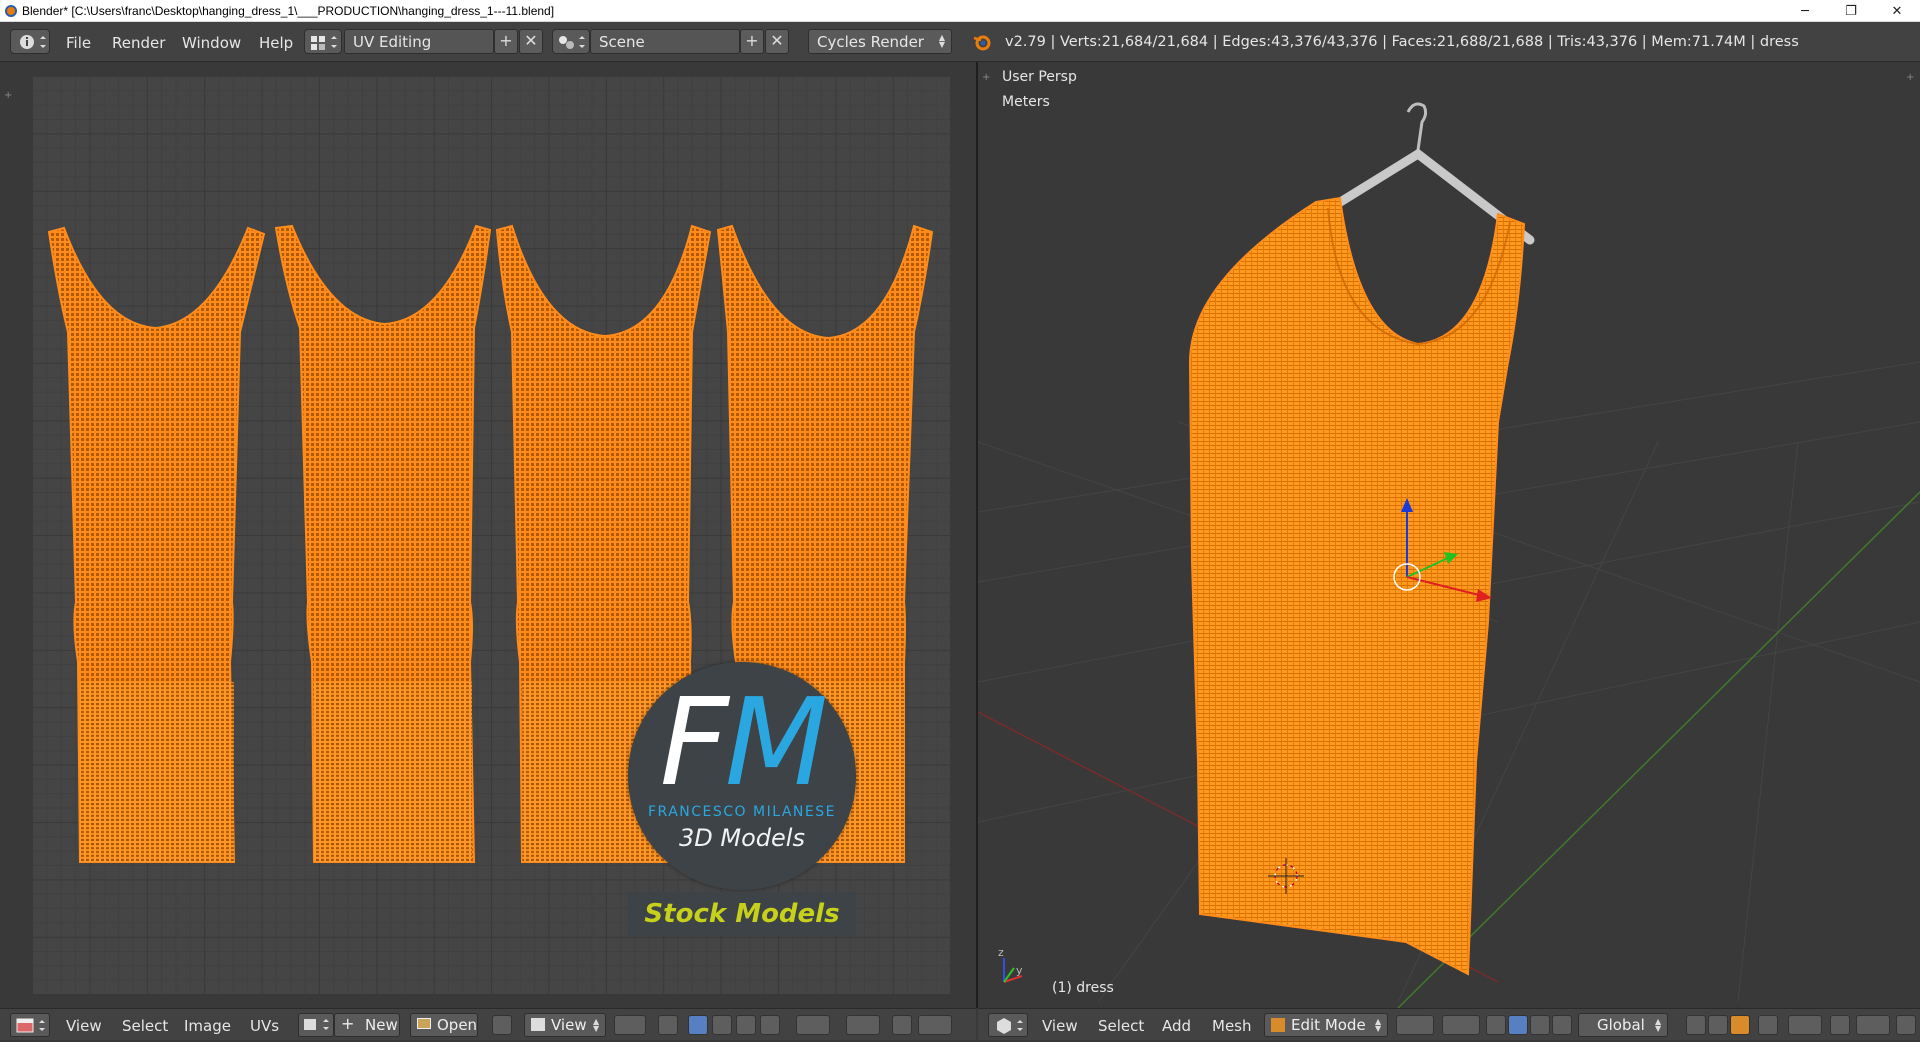 This screenshot has height=1042, width=1920. I want to click on open-image-button: Open, so click(444, 1025).